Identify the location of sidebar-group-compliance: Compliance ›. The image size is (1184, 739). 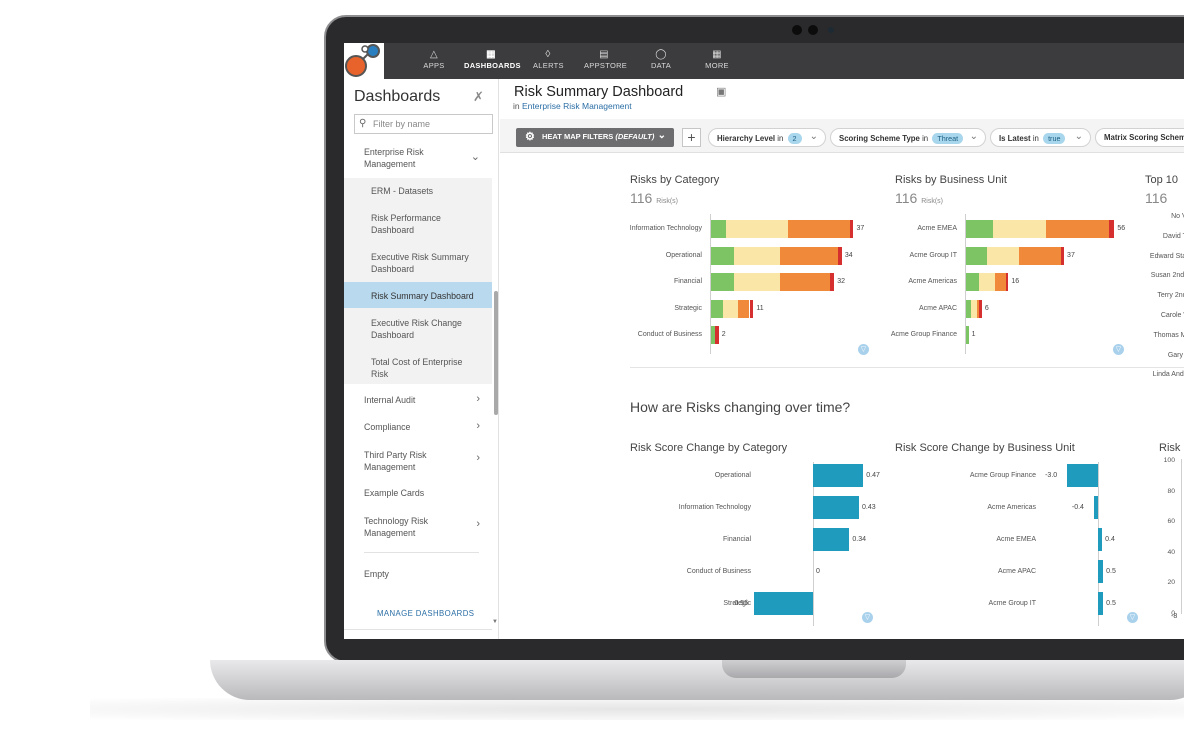
(418, 429).